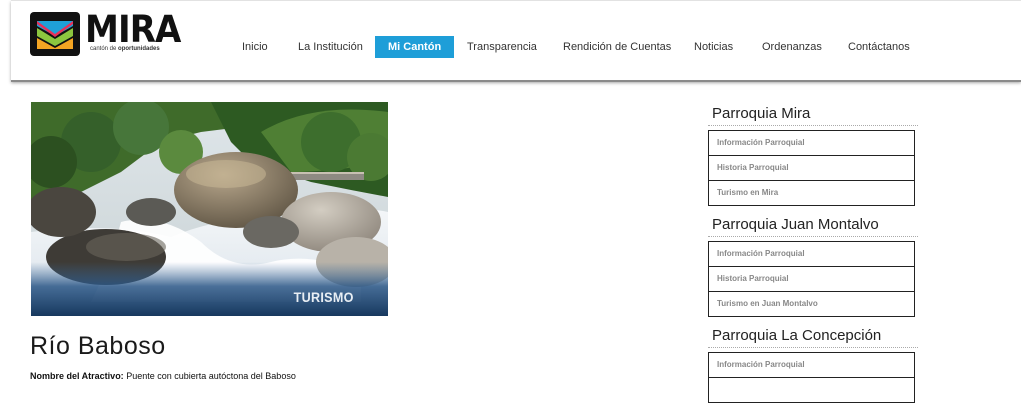 This screenshot has height=403, width=1021. I want to click on logo-tagline: cantón de oportunidades, so click(125, 49).